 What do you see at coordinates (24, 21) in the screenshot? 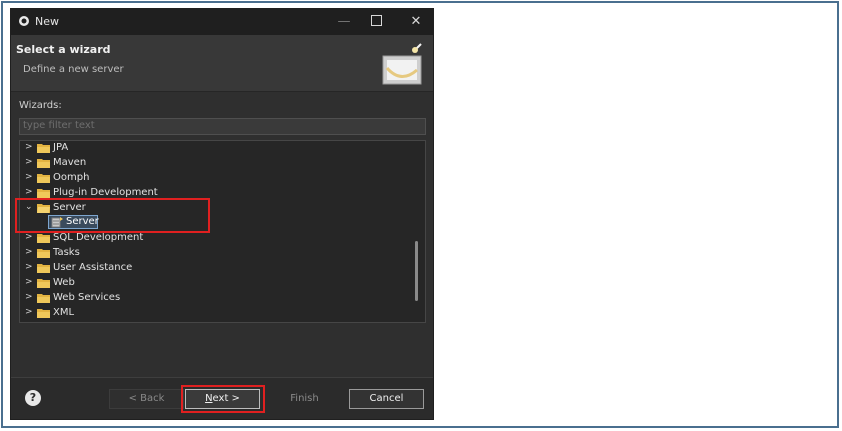
I see `eclipse-app-icon` at bounding box center [24, 21].